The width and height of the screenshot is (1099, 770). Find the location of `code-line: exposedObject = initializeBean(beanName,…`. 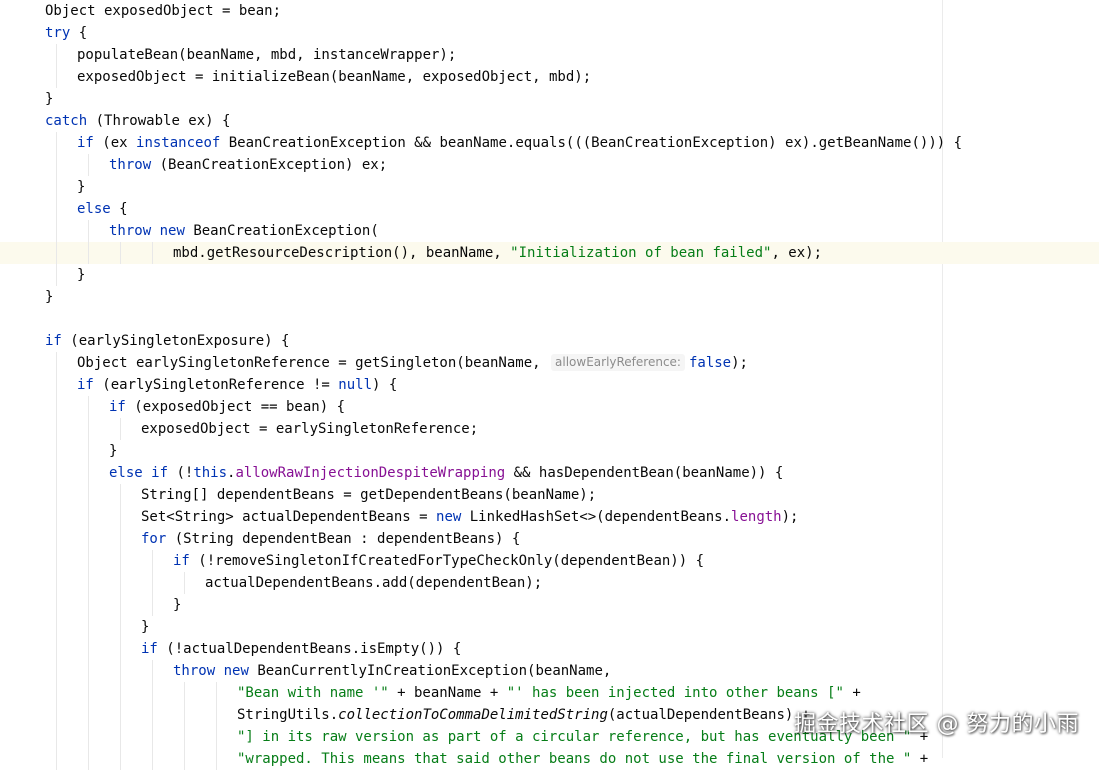

code-line: exposedObject = initializeBean(beanName,… is located at coordinates (549, 77).